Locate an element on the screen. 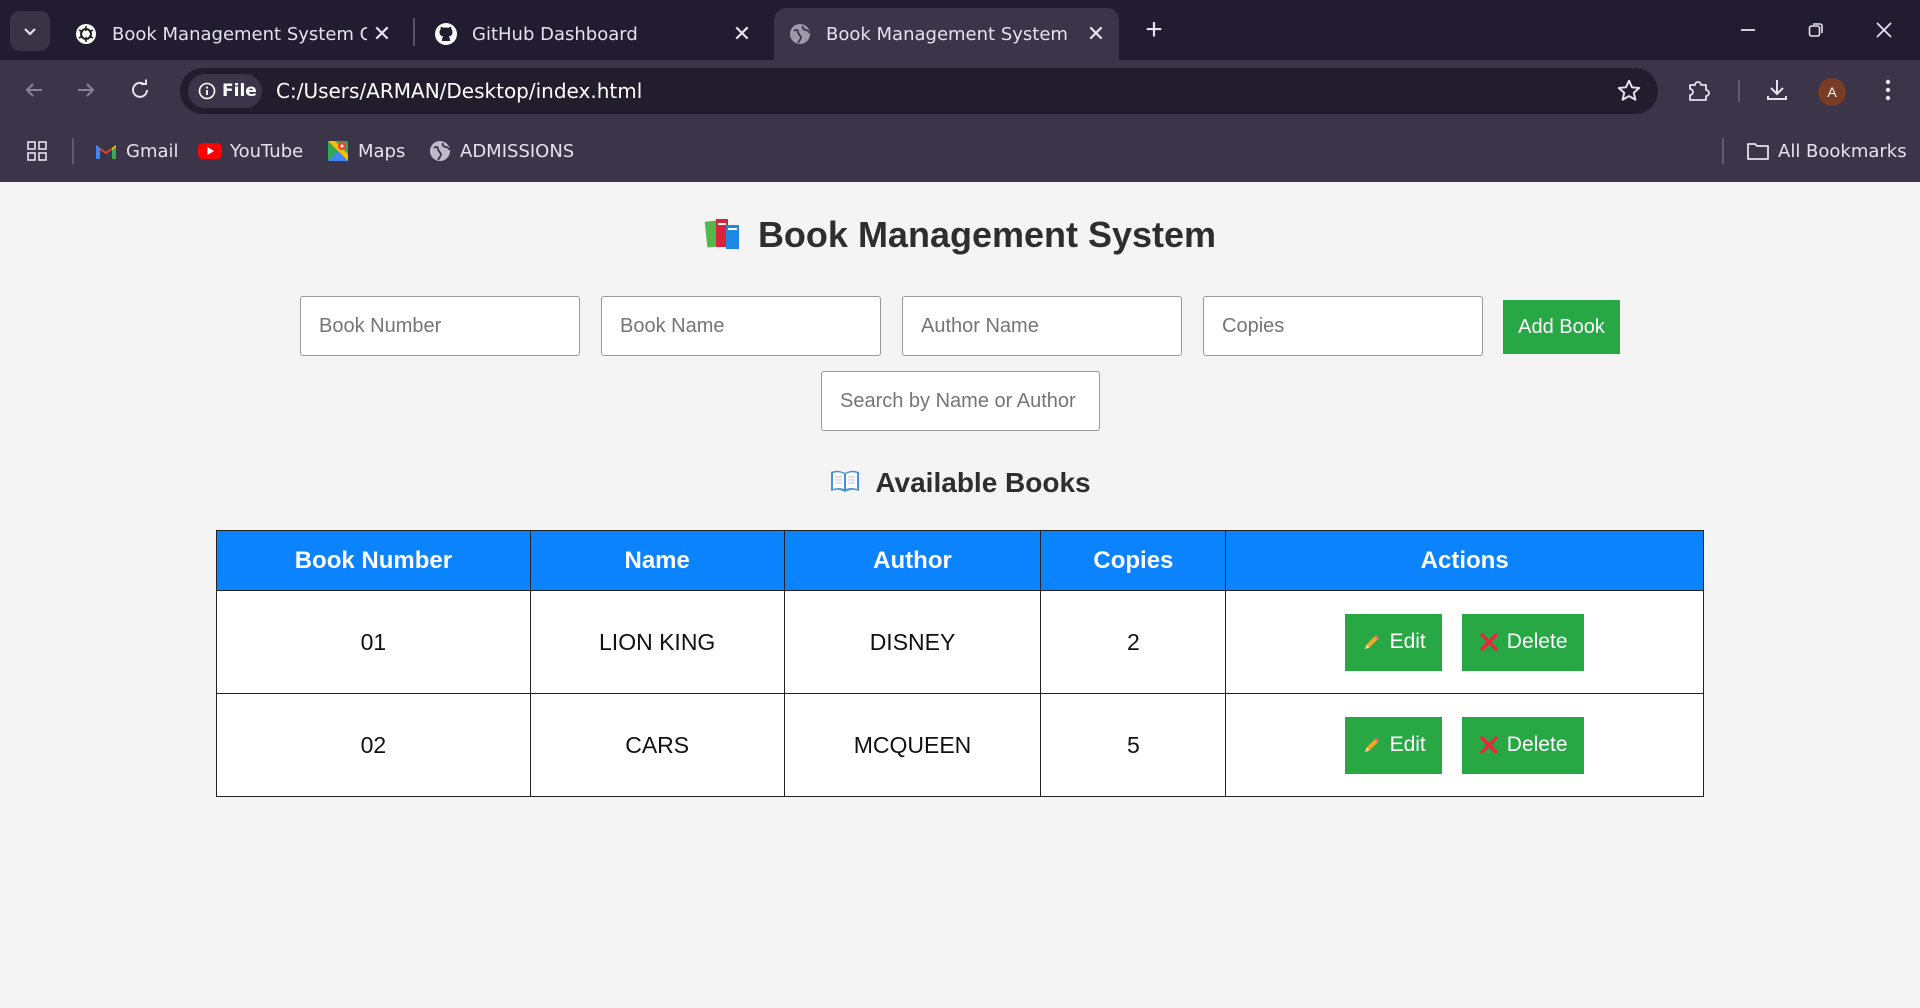  tab-github-dashboard: GitHub Dashboard ✕ is located at coordinates (592, 34).